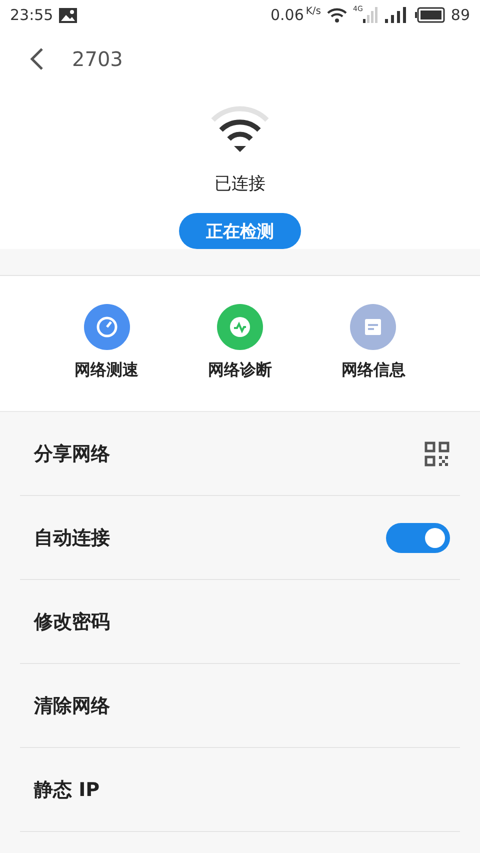  Describe the element at coordinates (418, 537) in the screenshot. I see `toggle-switch` at that location.